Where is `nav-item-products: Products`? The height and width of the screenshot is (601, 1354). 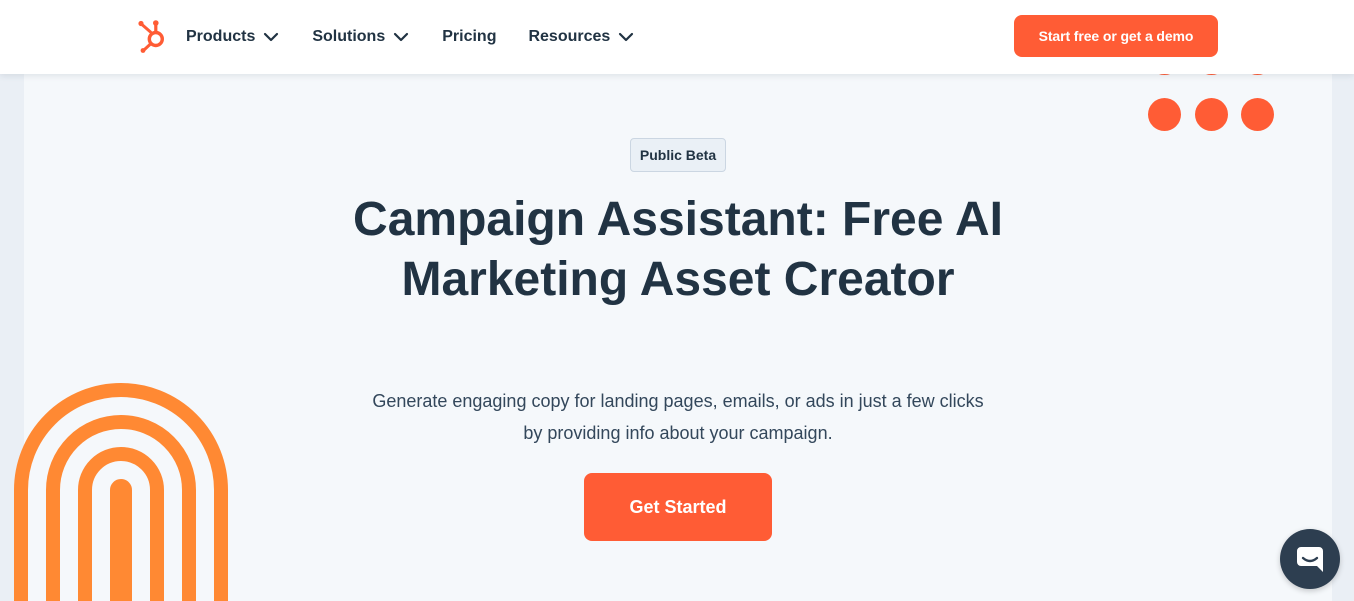 nav-item-products: Products is located at coordinates (232, 37).